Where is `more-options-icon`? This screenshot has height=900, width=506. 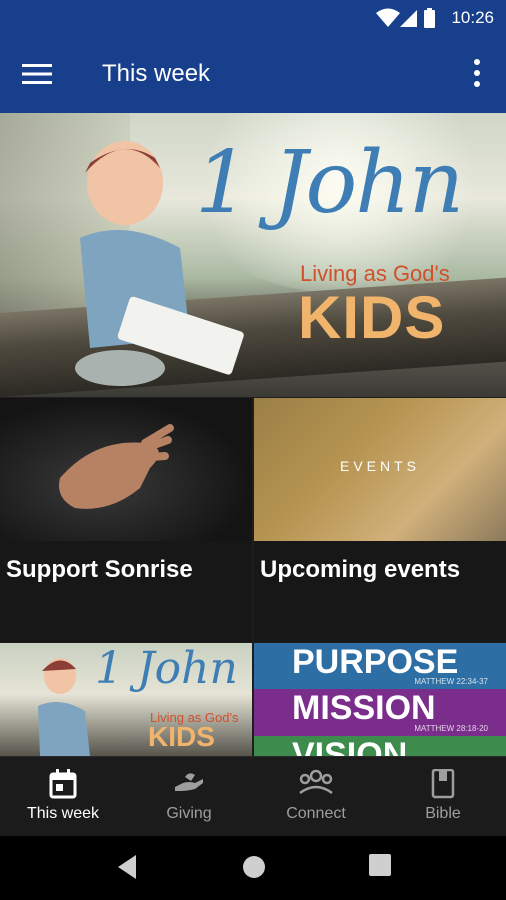 more-options-icon is located at coordinates (477, 73).